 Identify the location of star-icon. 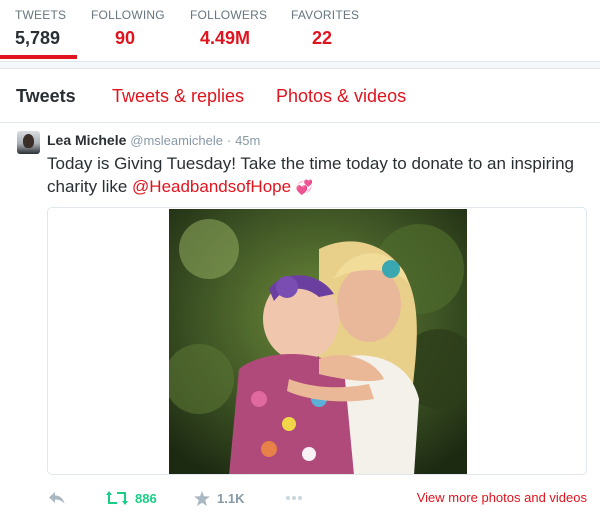
(202, 498).